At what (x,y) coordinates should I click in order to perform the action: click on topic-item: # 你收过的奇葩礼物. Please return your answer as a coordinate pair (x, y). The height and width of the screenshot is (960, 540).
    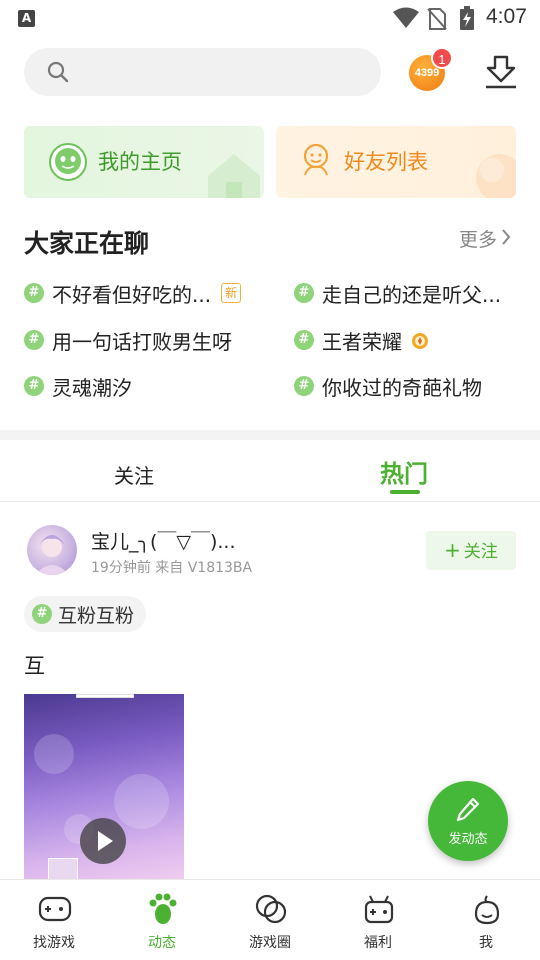
    Looking at the image, I should click on (388, 386).